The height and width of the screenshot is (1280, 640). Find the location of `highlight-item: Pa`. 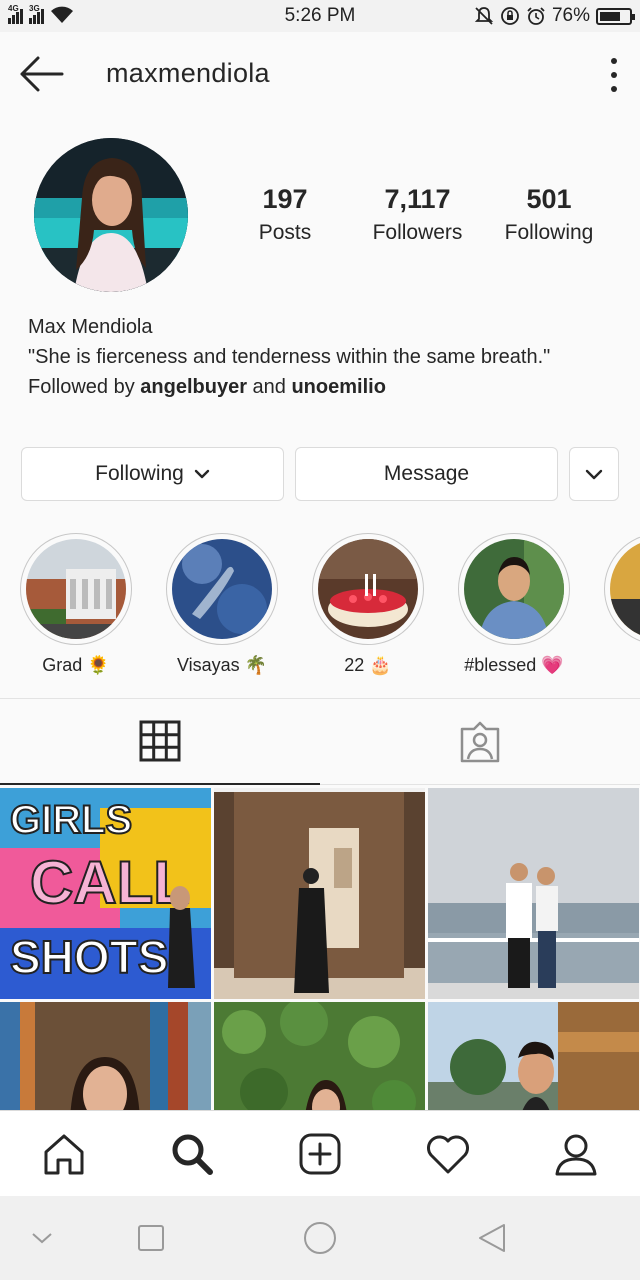

highlight-item: Pa is located at coordinates (617, 604).